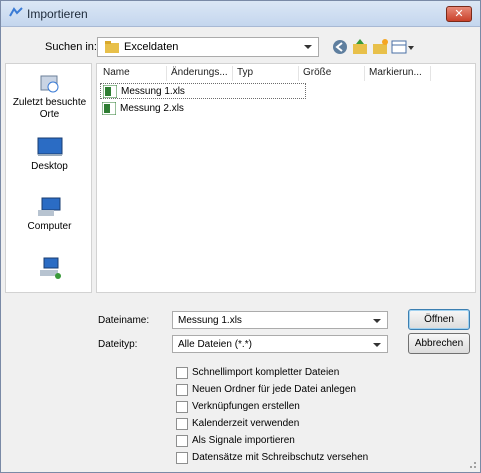 The height and width of the screenshot is (473, 481). I want to click on folder-icon, so click(112, 47).